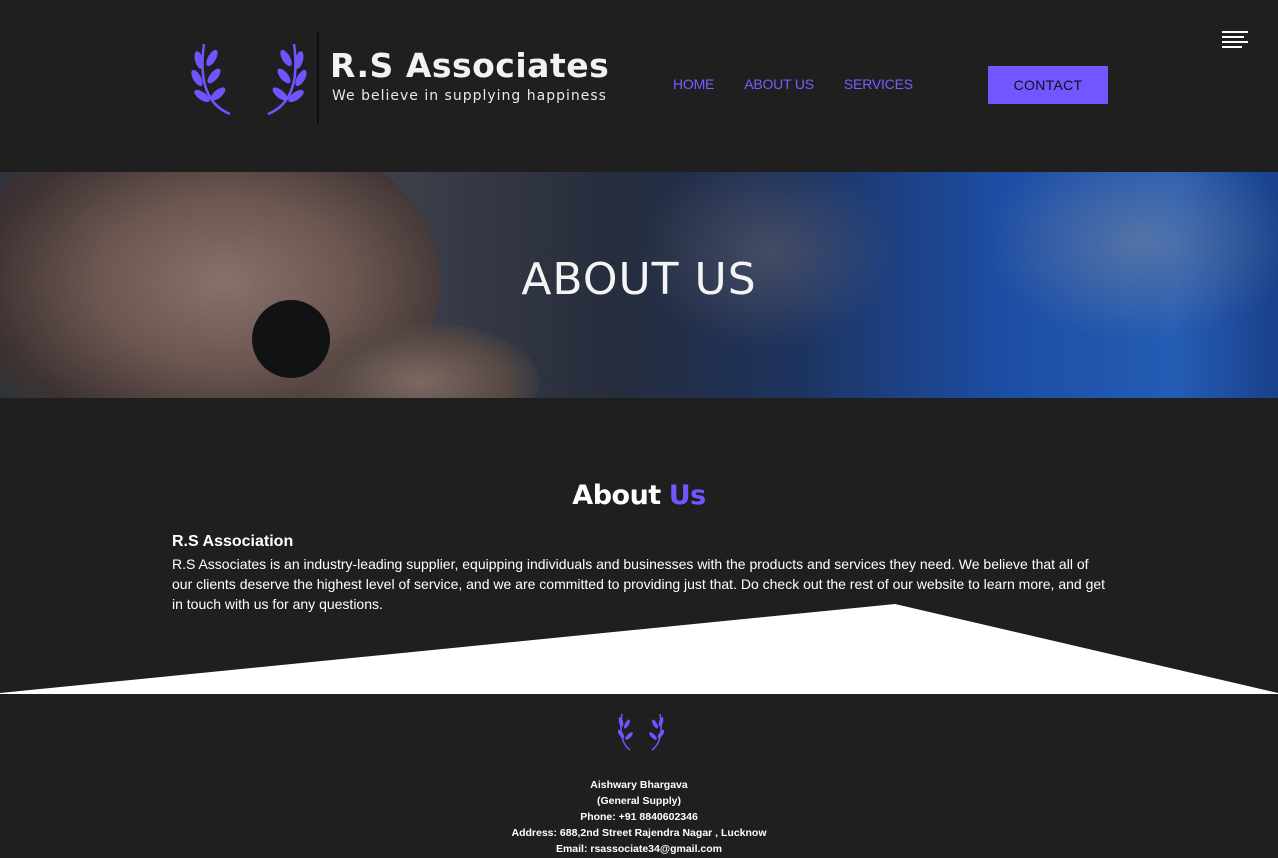 The height and width of the screenshot is (858, 1278). Describe the element at coordinates (318, 78) in the screenshot. I see `logo-divider` at that location.